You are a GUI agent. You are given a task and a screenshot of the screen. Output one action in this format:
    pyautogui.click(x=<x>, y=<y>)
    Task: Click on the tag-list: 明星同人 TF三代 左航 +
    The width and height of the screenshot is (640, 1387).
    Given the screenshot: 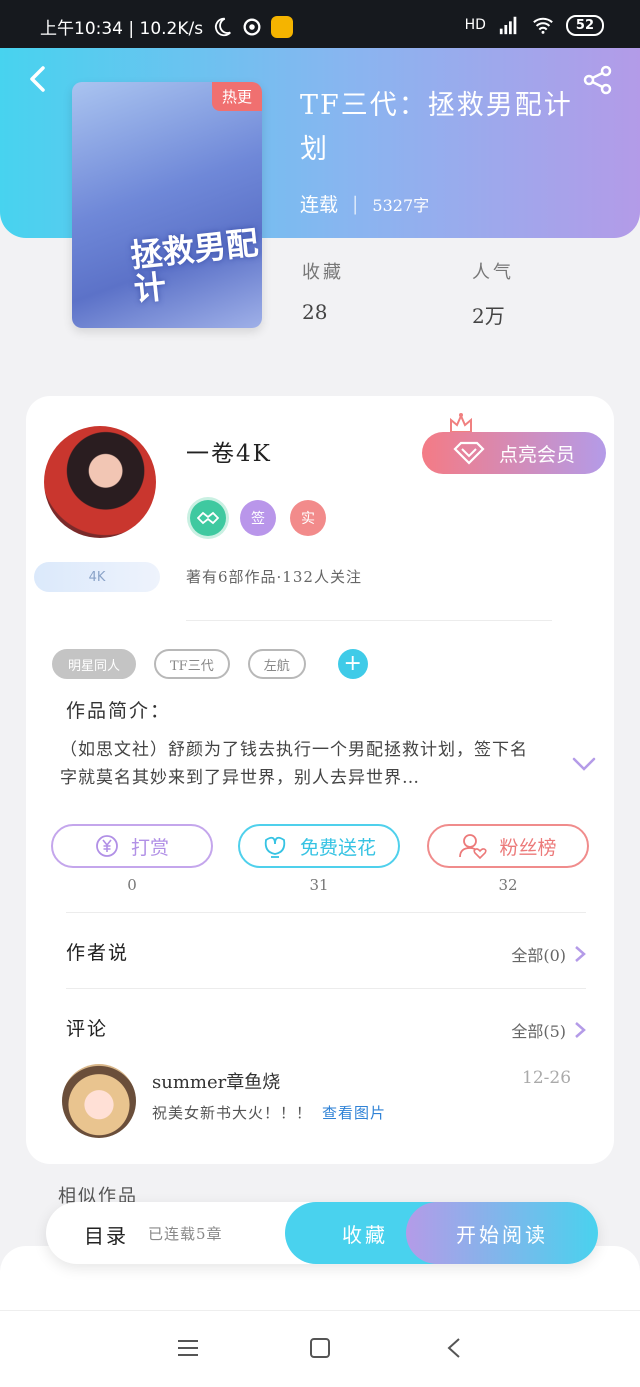 What is the action you would take?
    pyautogui.click(x=210, y=664)
    